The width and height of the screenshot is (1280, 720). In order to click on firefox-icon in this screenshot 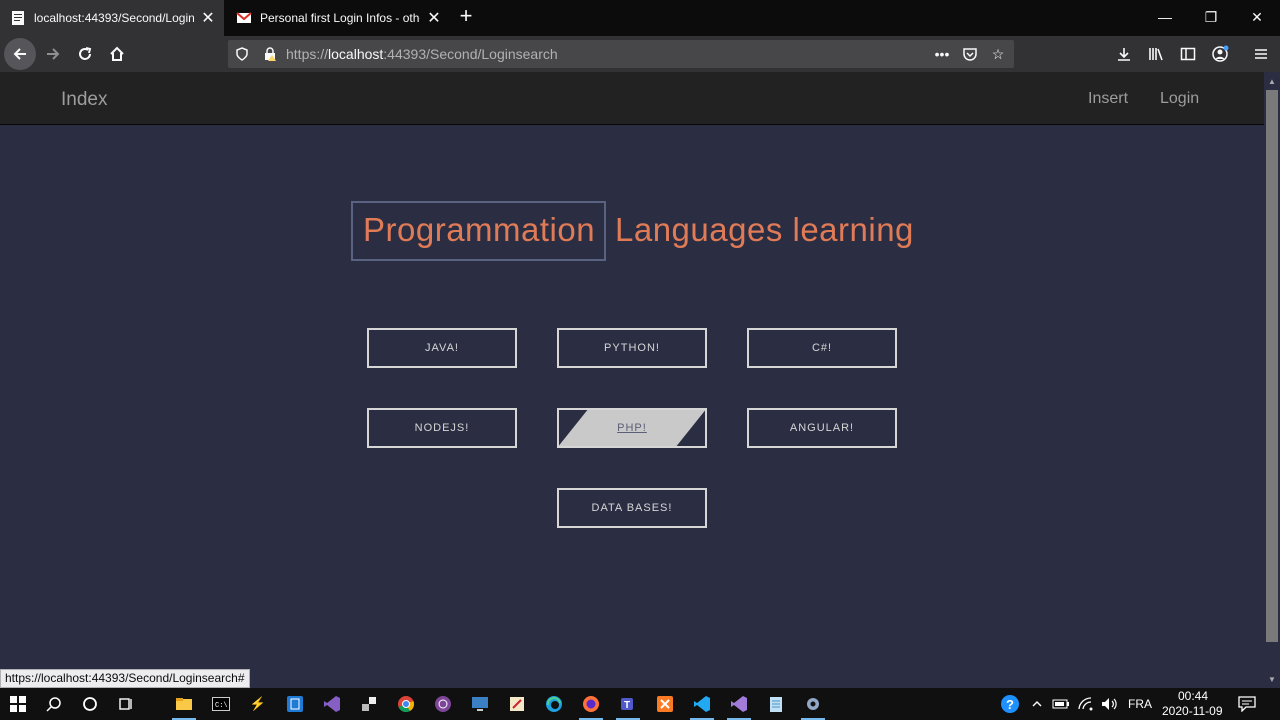, I will do `click(591, 704)`.